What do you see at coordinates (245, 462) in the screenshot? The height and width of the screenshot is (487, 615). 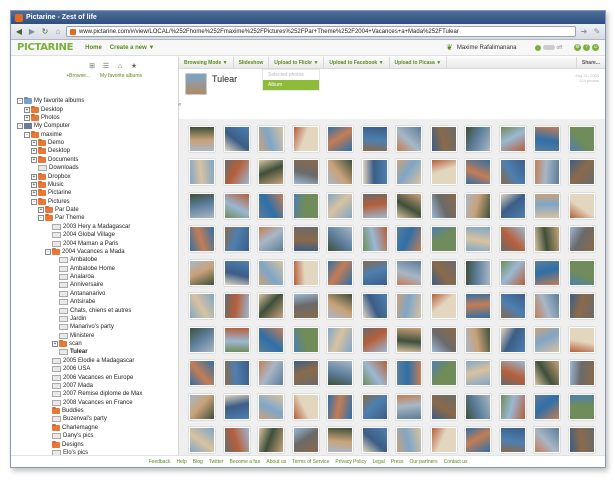 I see `footer-link: Become a fan` at bounding box center [245, 462].